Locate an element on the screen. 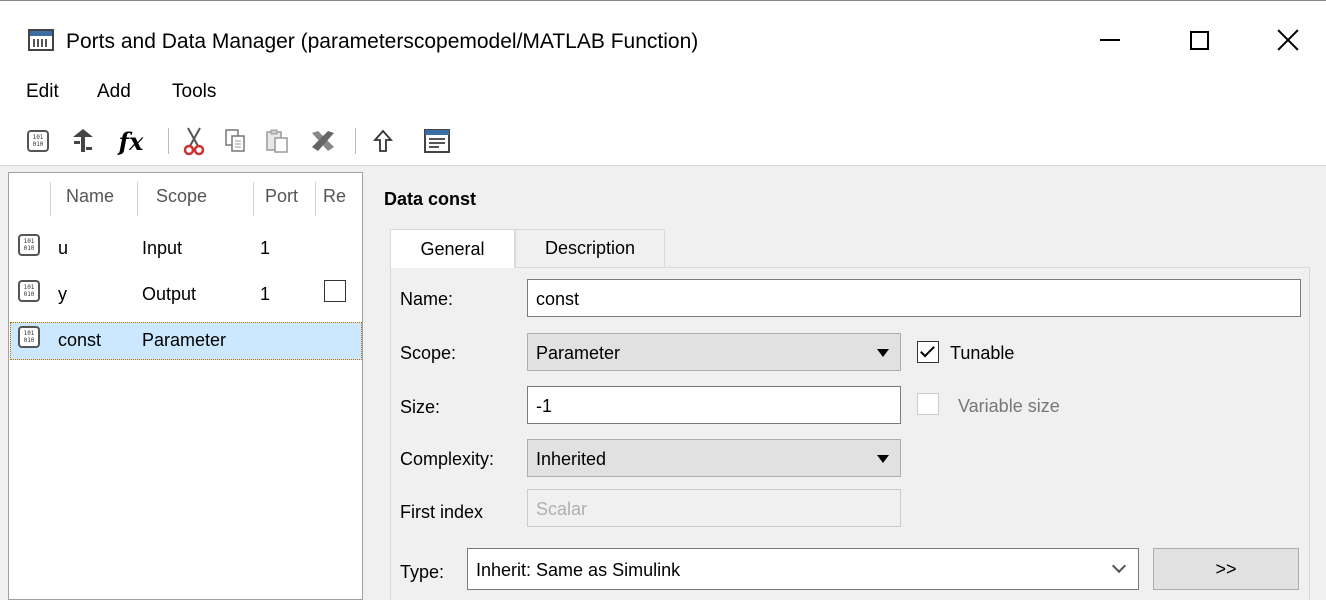 The image size is (1326, 600). type-value: Inherit: Same as Simulink is located at coordinates (578, 570).